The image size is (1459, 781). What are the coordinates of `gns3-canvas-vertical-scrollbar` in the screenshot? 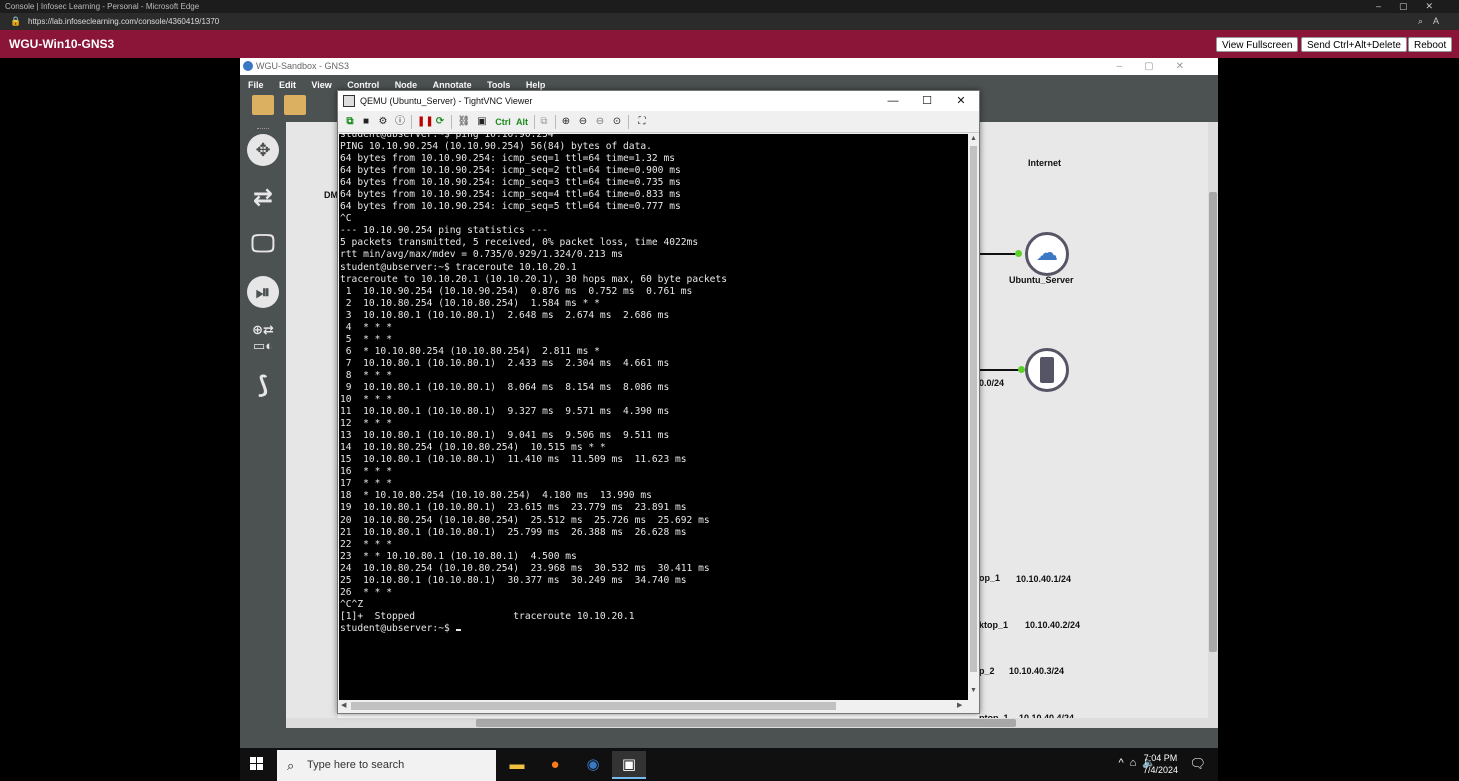 It's located at (1213, 420).